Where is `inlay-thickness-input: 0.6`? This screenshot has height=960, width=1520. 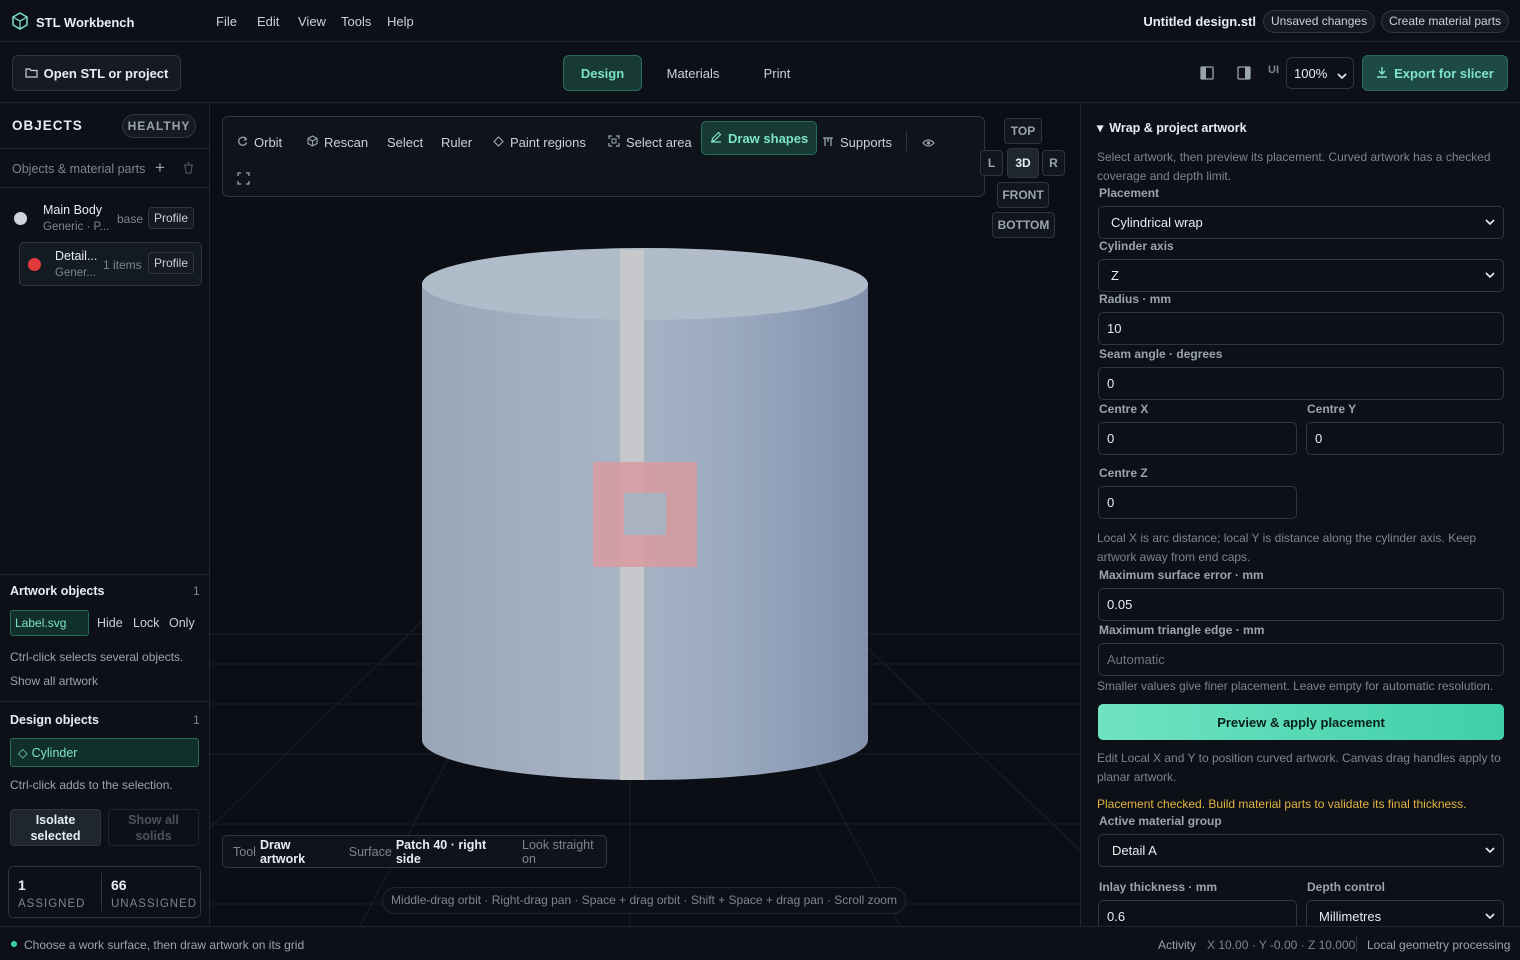 inlay-thickness-input: 0.6 is located at coordinates (1197, 913).